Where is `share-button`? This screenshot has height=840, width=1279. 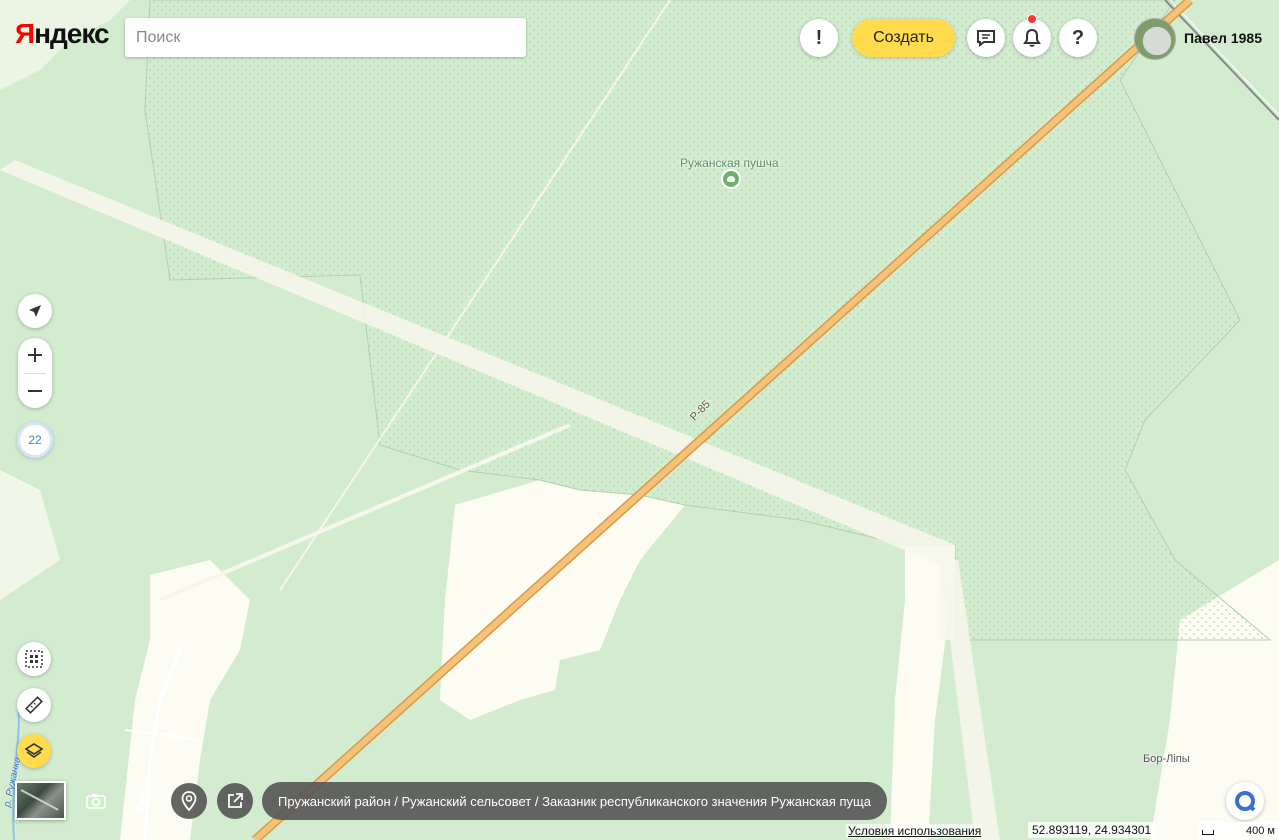
share-button is located at coordinates (235, 801).